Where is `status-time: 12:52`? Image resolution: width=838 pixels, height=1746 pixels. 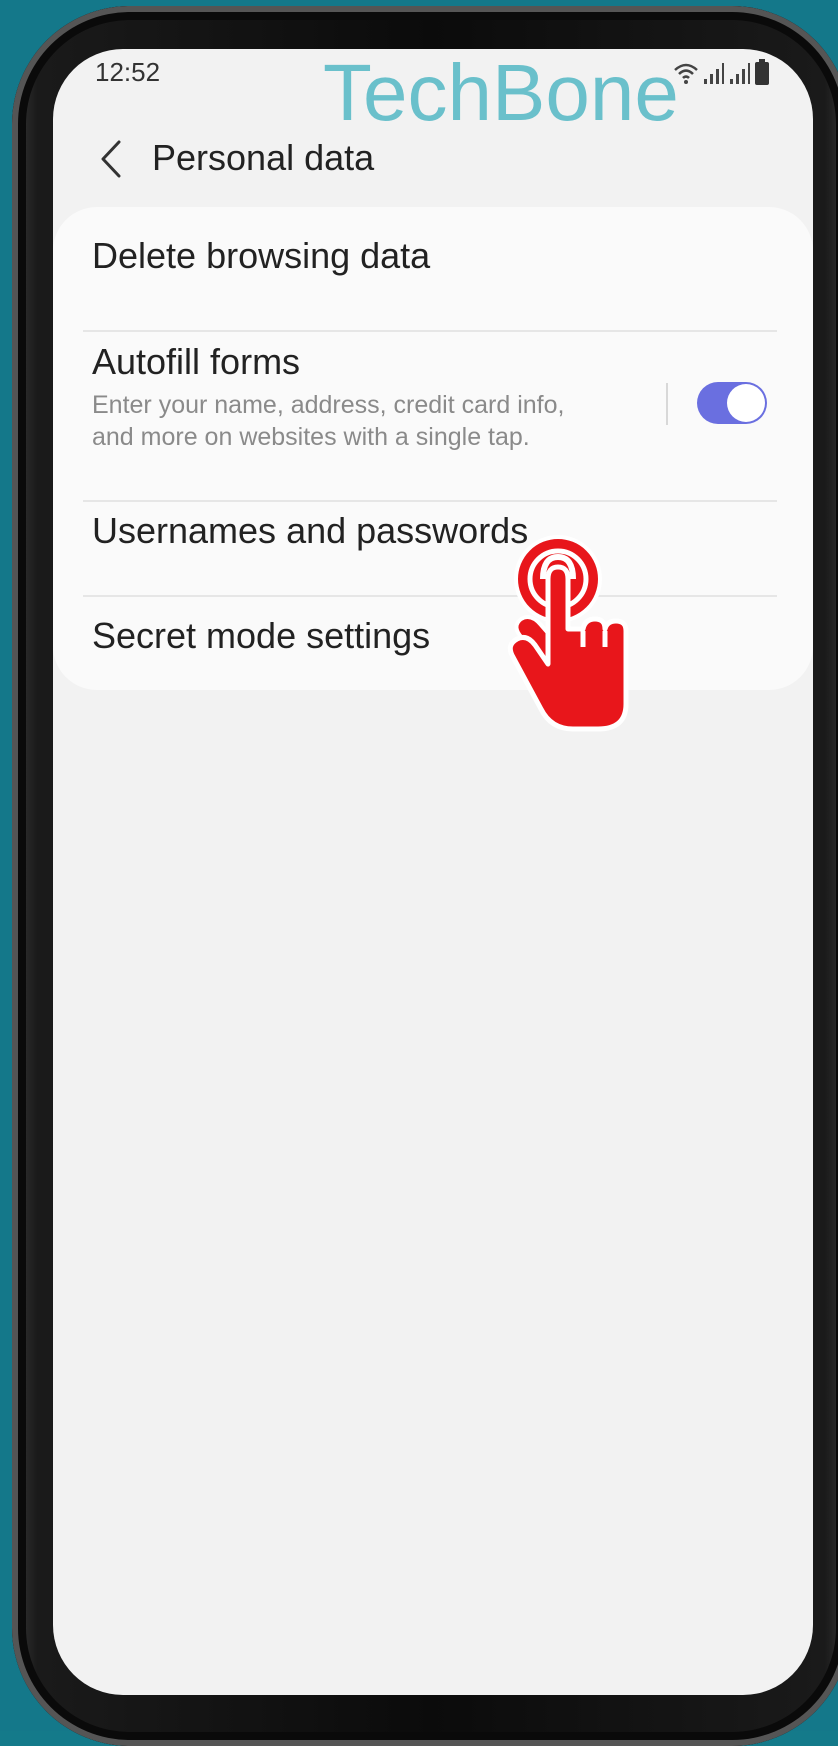 status-time: 12:52 is located at coordinates (128, 72).